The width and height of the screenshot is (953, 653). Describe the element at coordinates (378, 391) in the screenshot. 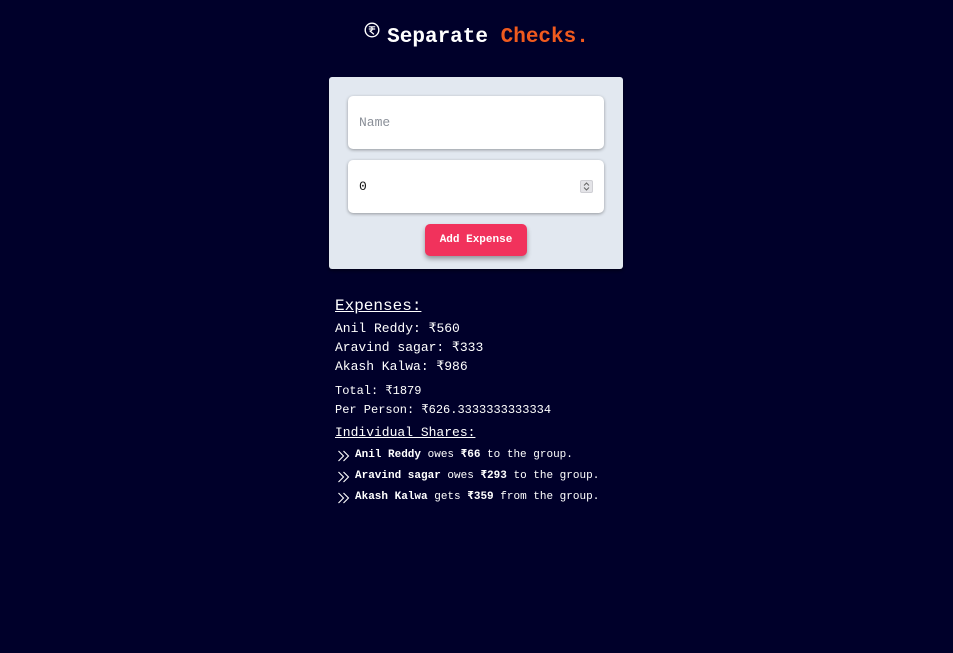

I see `total-amount: Total: ₹1879` at that location.